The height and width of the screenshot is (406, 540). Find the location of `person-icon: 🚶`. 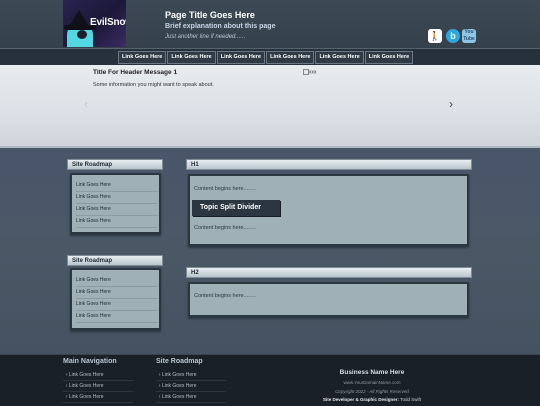

person-icon: 🚶 is located at coordinates (435, 36).